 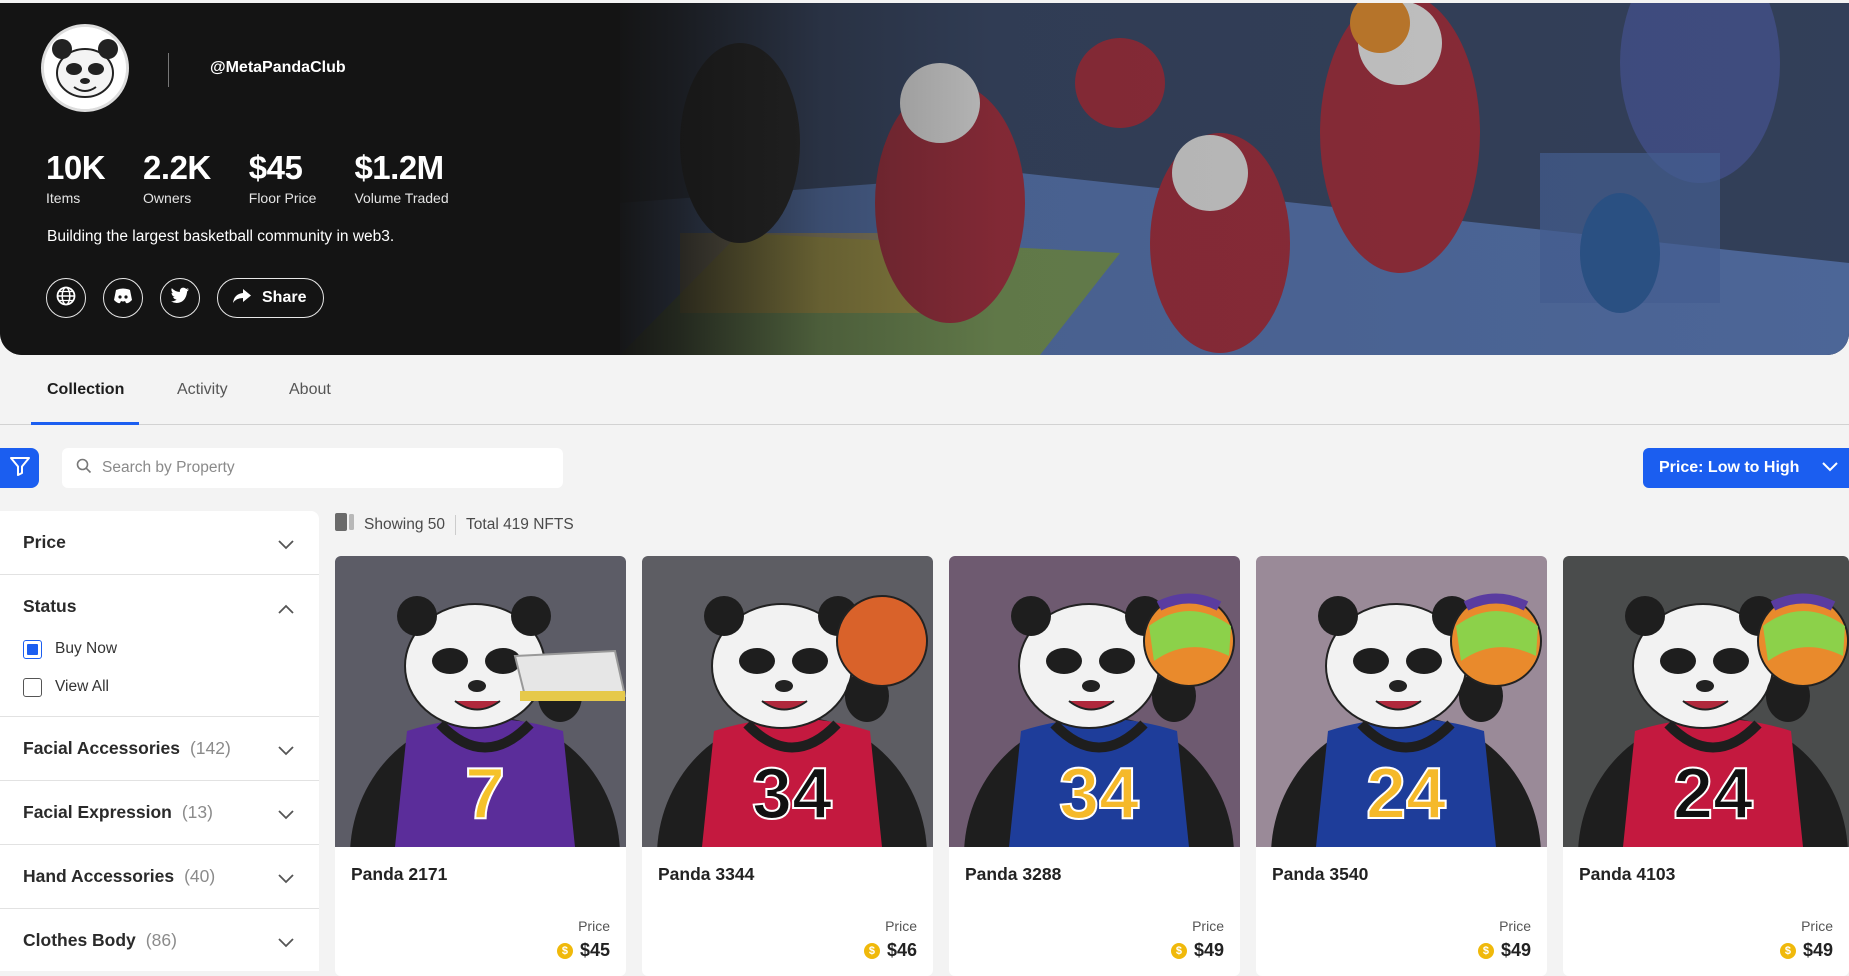 What do you see at coordinates (19, 468) in the screenshot?
I see `filter-toggle-button` at bounding box center [19, 468].